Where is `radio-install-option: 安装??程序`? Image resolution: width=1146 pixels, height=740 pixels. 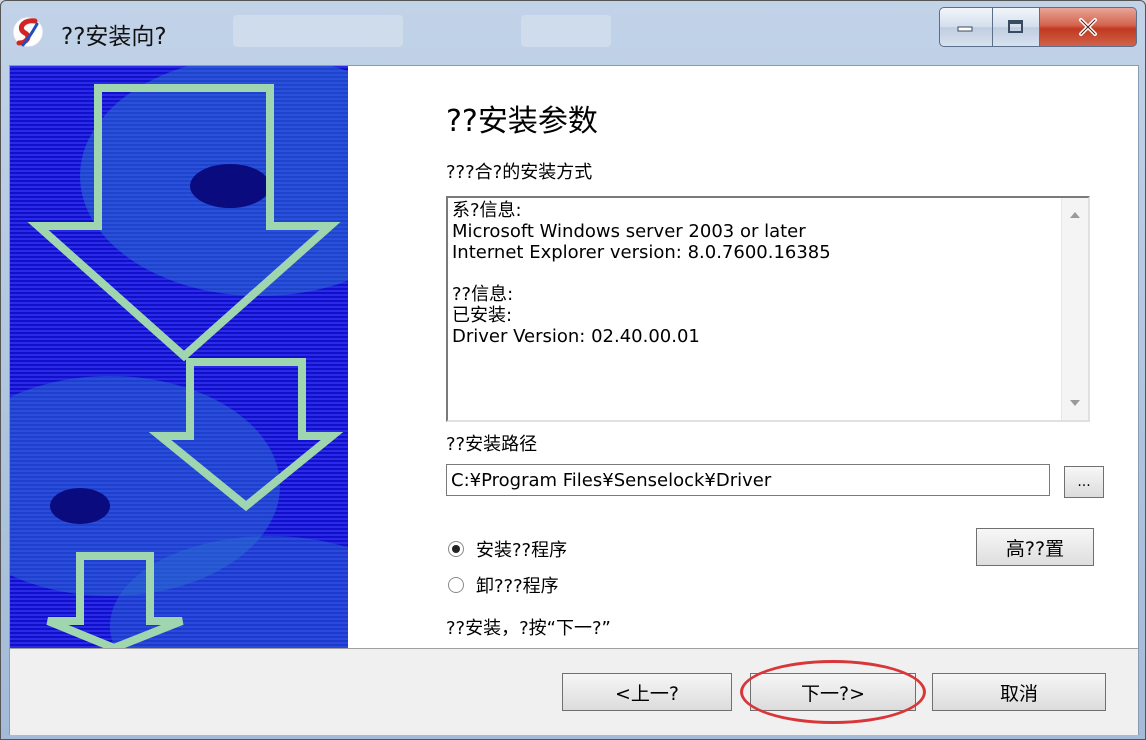 radio-install-option: 安装??程序 is located at coordinates (507, 549).